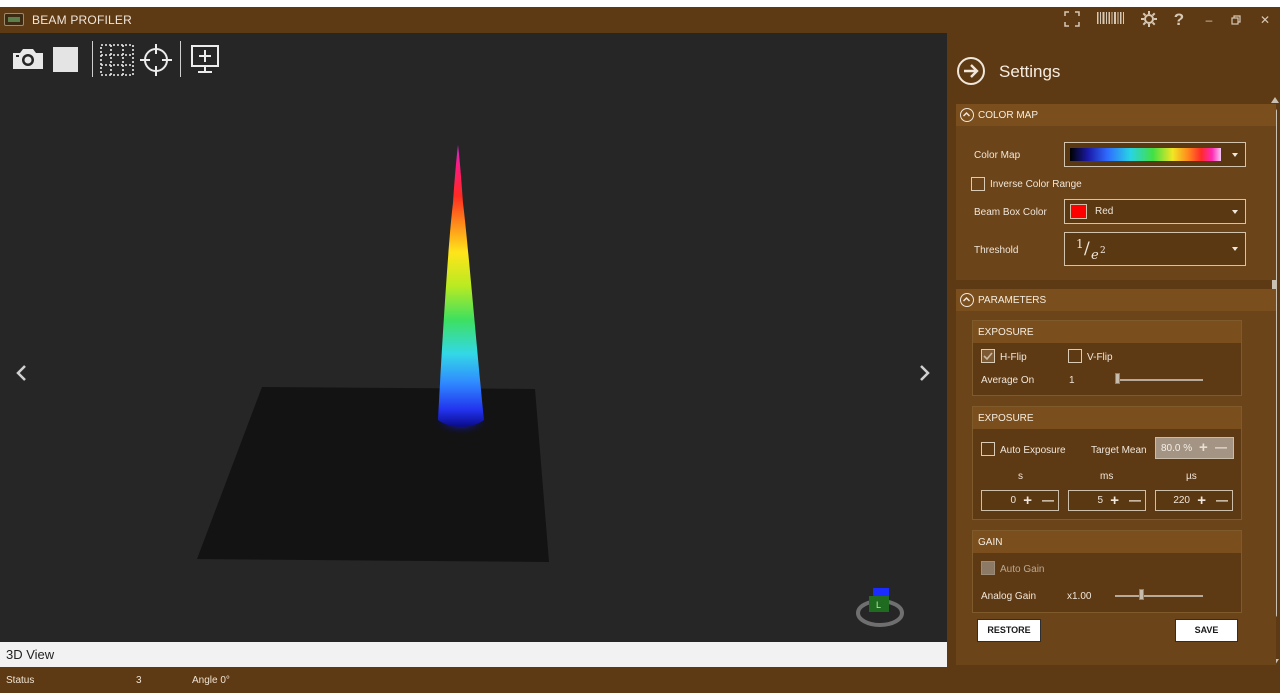 This screenshot has width=1280, height=700. Describe the element at coordinates (1103, 251) in the screenshot. I see `threshold-exponent: 2` at that location.